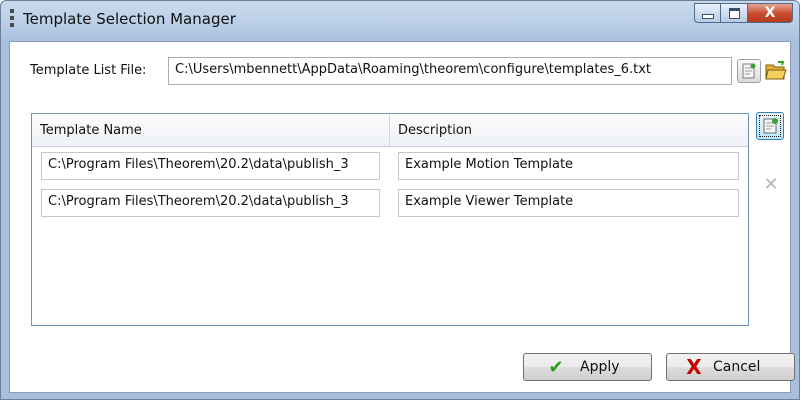 This screenshot has width=802, height=402. What do you see at coordinates (12, 18) in the screenshot?
I see `app-menu-icon` at bounding box center [12, 18].